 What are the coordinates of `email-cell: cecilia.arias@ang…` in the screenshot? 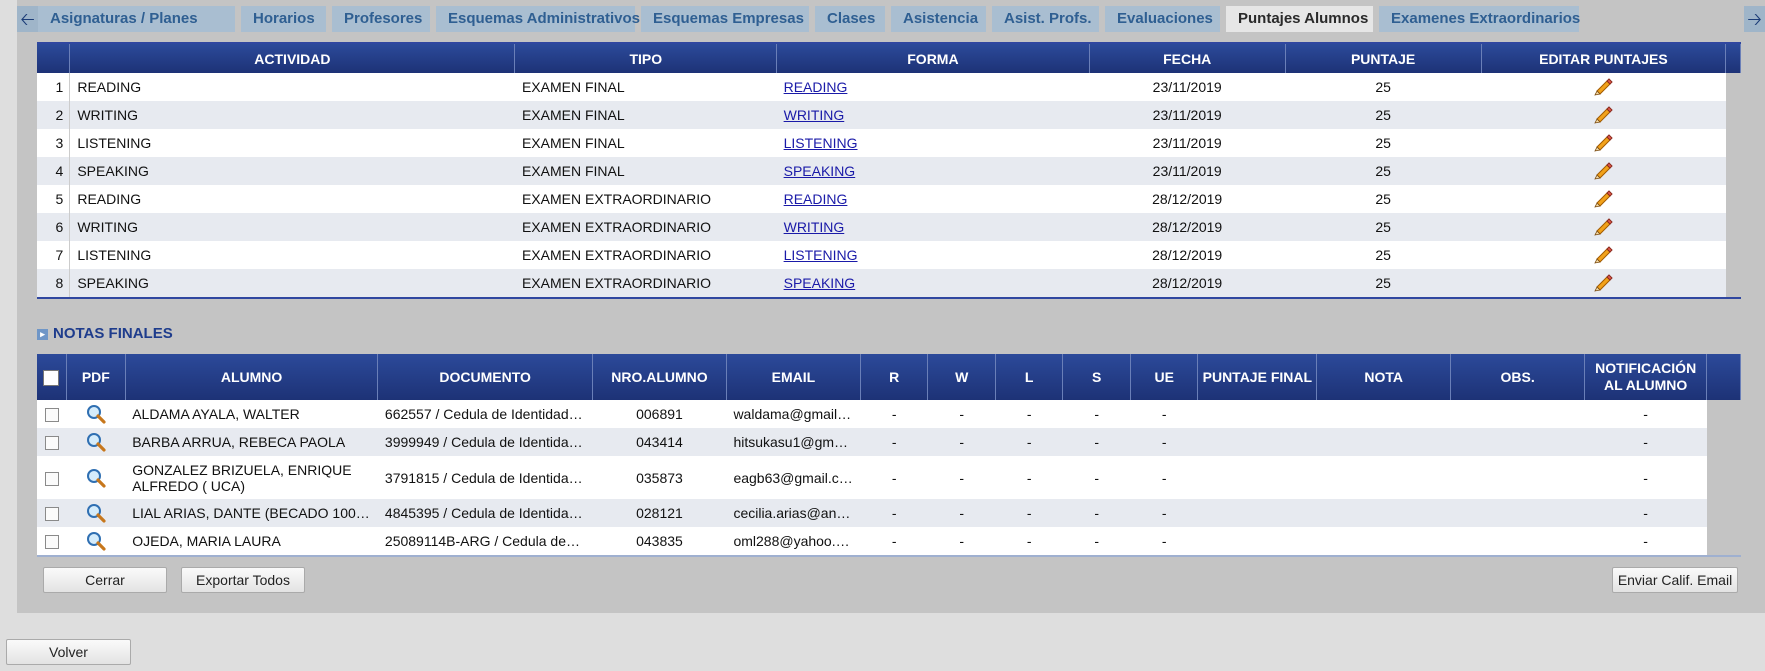 It's located at (793, 513).